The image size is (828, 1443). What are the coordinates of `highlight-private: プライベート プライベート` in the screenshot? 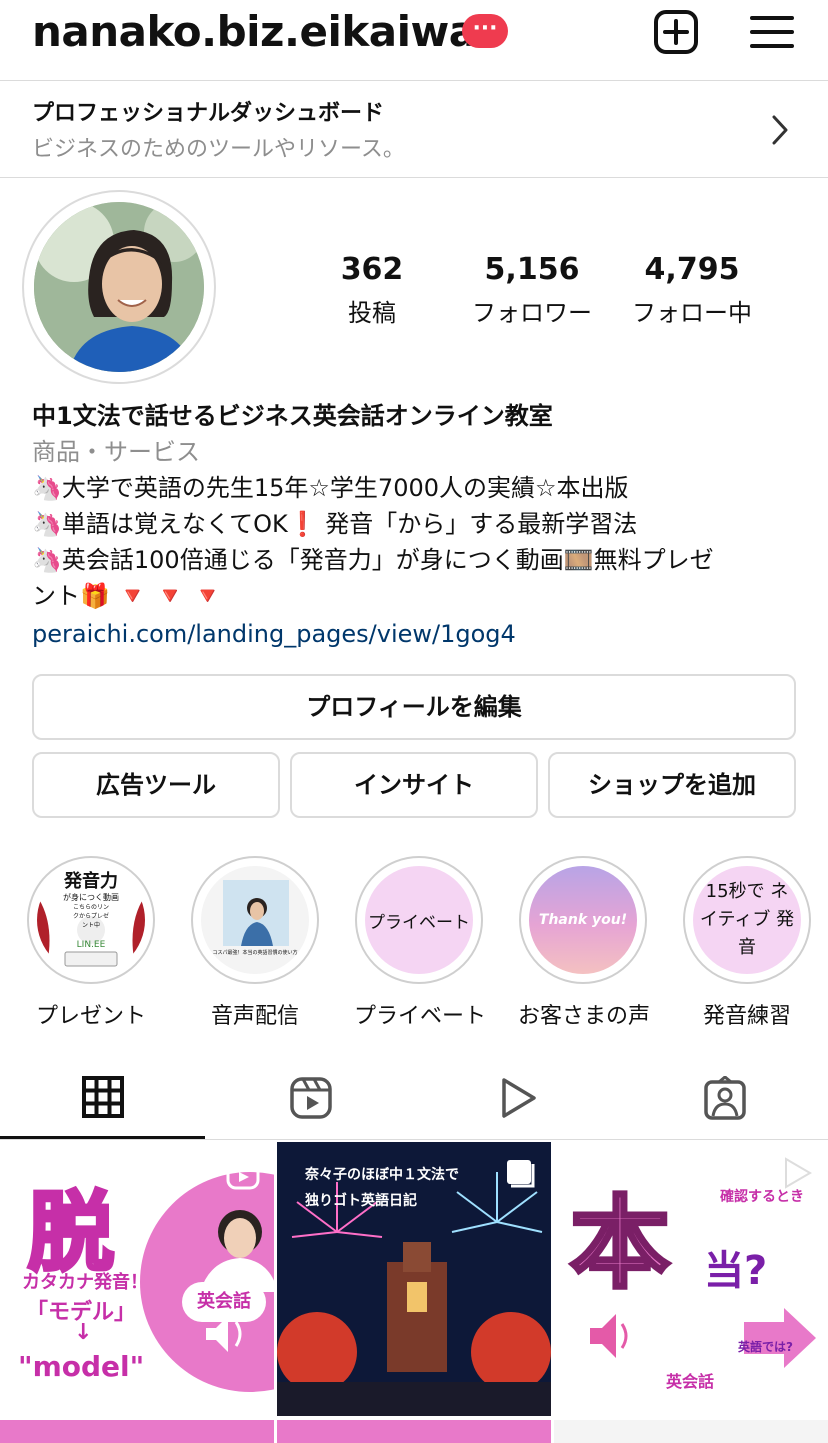 It's located at (420, 943).